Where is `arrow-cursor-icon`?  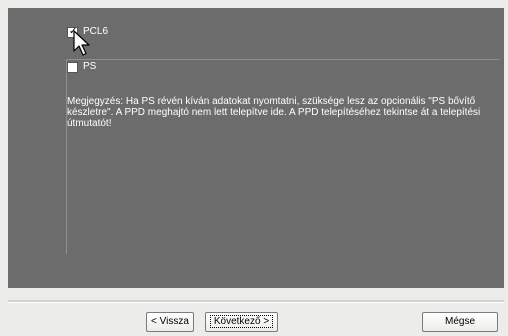 arrow-cursor-icon is located at coordinates (81, 43).